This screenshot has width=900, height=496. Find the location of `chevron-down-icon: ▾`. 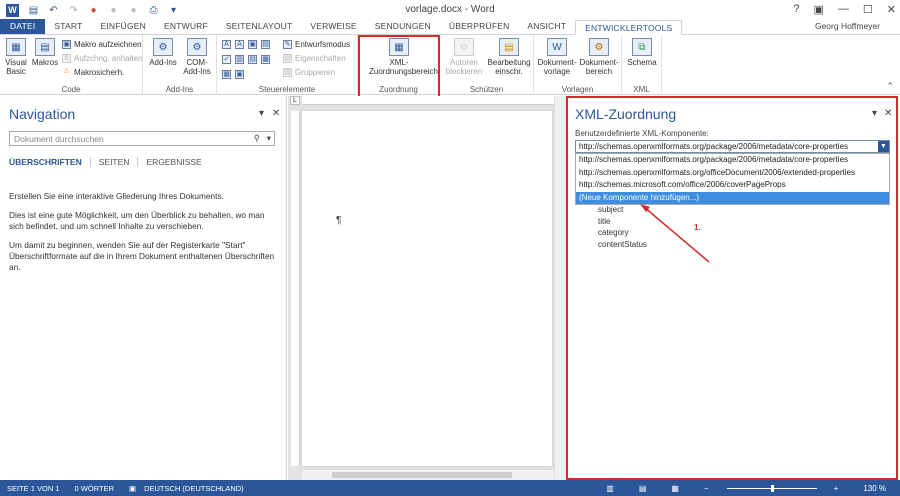

chevron-down-icon: ▾ is located at coordinates (269, 138).